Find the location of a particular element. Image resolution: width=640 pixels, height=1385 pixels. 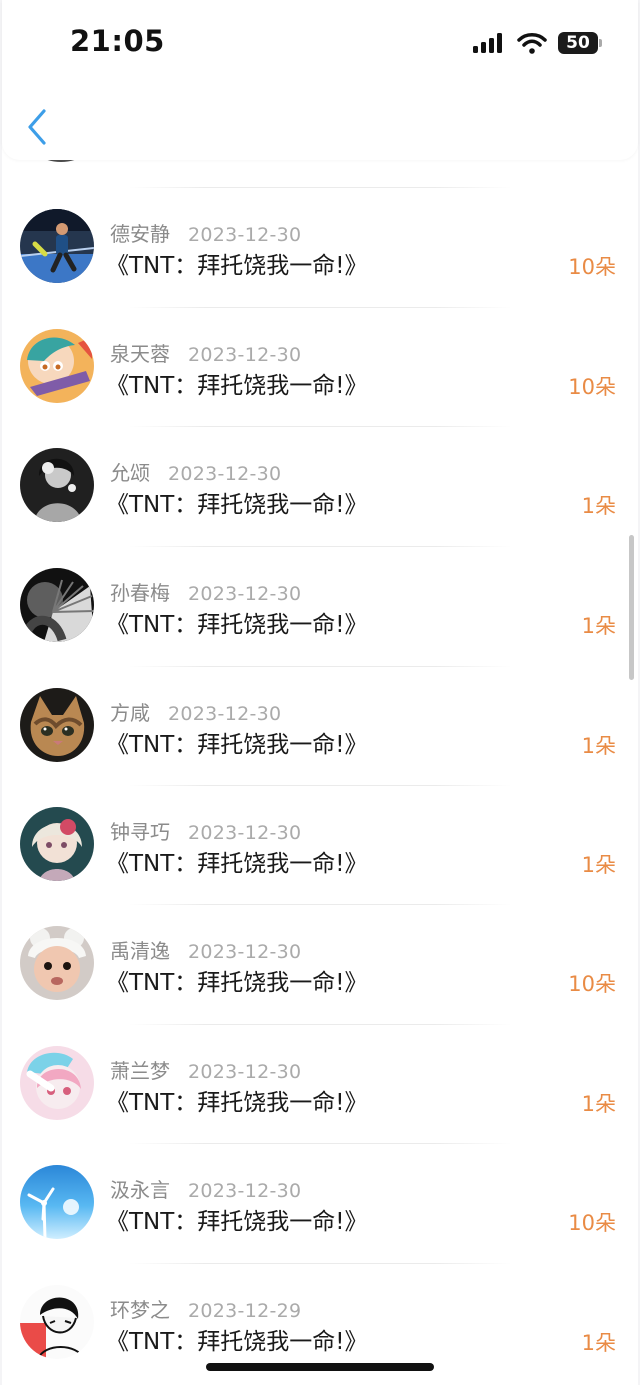

cat-avatar is located at coordinates (57, 725).